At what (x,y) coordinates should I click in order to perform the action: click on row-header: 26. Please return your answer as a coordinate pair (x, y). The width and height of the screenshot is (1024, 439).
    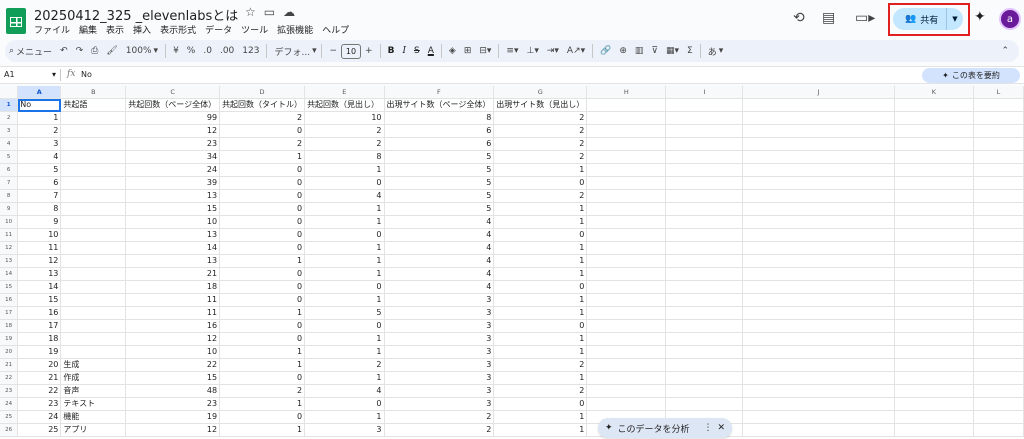
    Looking at the image, I should click on (9, 430).